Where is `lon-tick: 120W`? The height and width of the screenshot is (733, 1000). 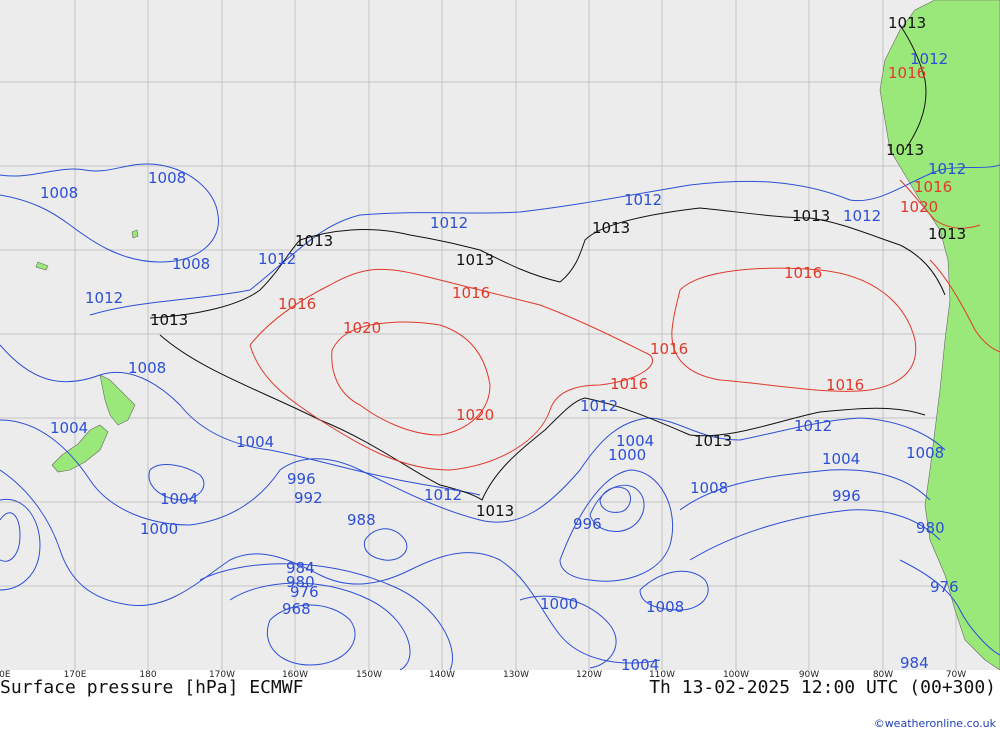
lon-tick: 120W is located at coordinates (589, 675).